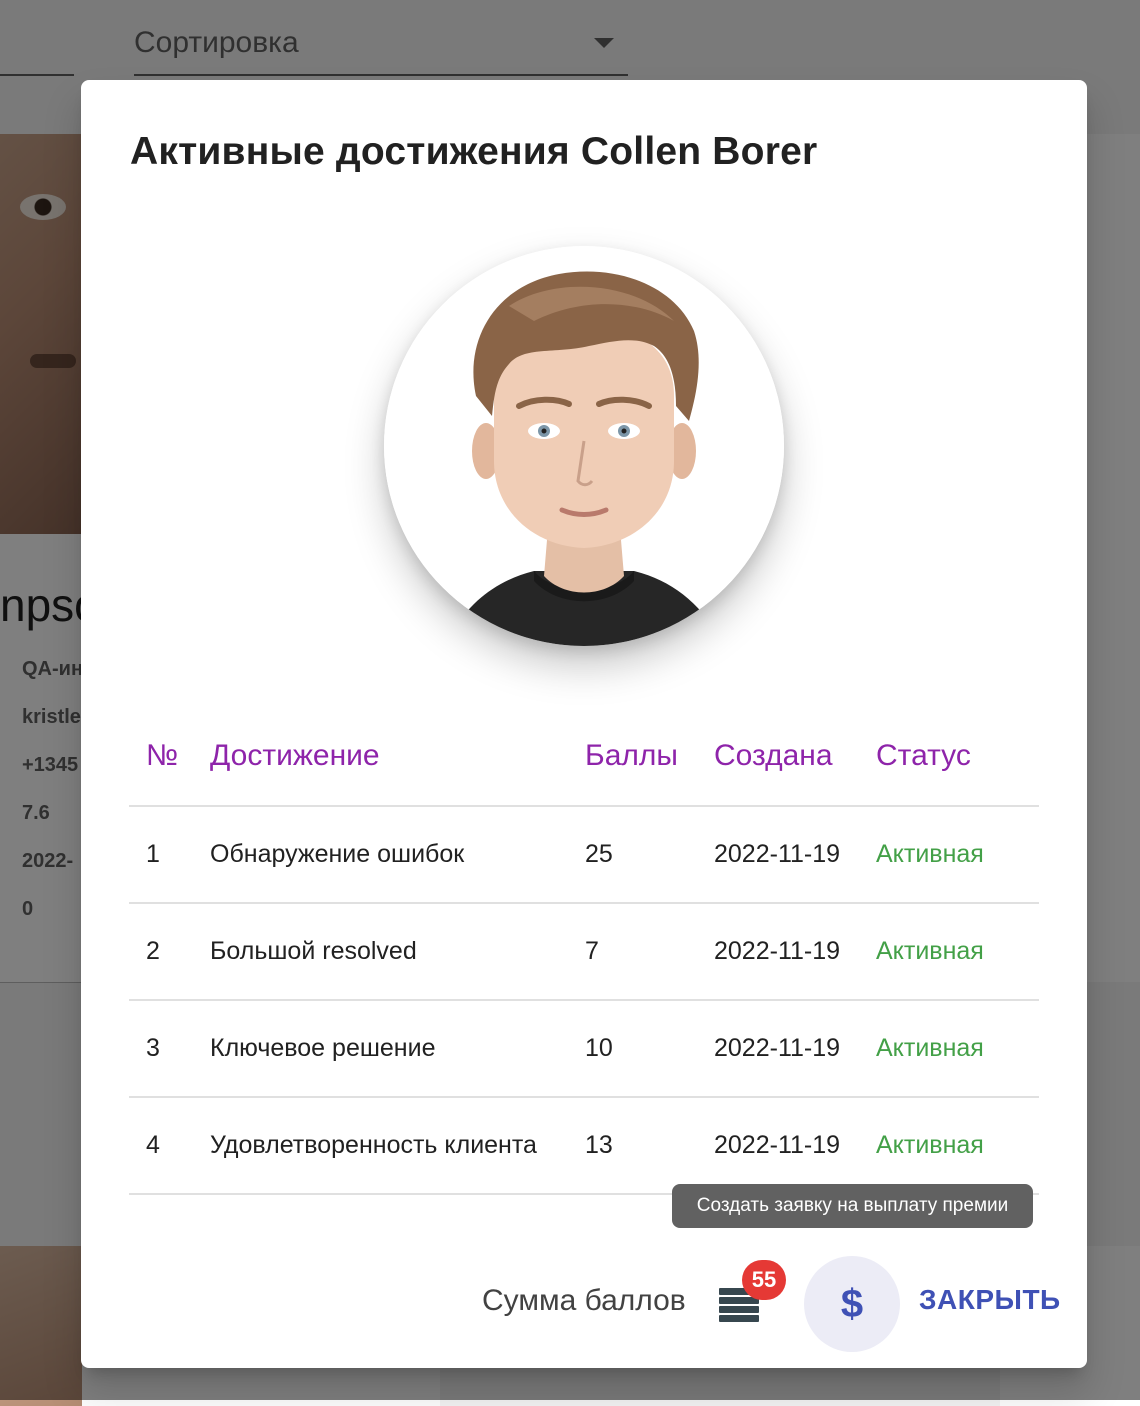 The image size is (1140, 1406). Describe the element at coordinates (474, 151) in the screenshot. I see `dialog-title: Активные достижения Collen Borer` at that location.